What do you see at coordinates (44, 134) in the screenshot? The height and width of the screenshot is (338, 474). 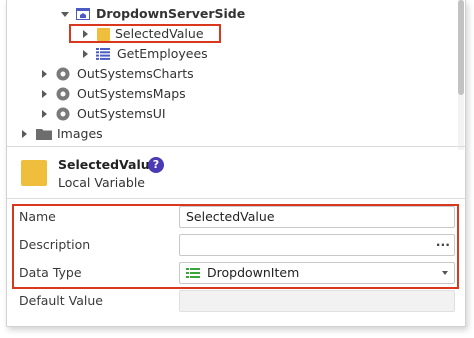 I see `folder-icon` at bounding box center [44, 134].